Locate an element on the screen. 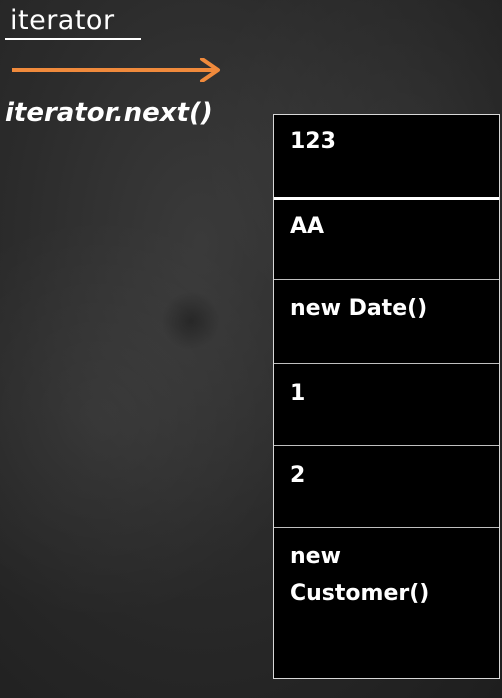 The height and width of the screenshot is (698, 502). collection-element: 1 is located at coordinates (386, 404).